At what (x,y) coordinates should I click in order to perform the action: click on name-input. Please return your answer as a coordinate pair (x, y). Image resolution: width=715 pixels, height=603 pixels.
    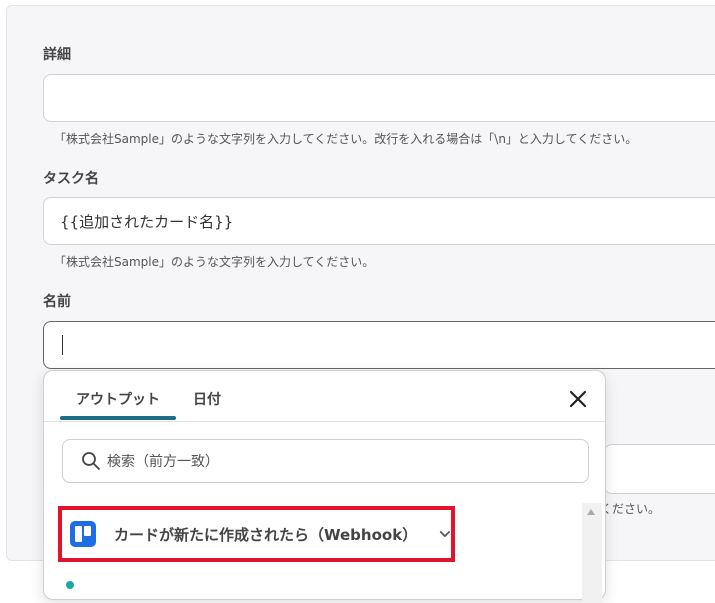
    Looking at the image, I should click on (379, 345).